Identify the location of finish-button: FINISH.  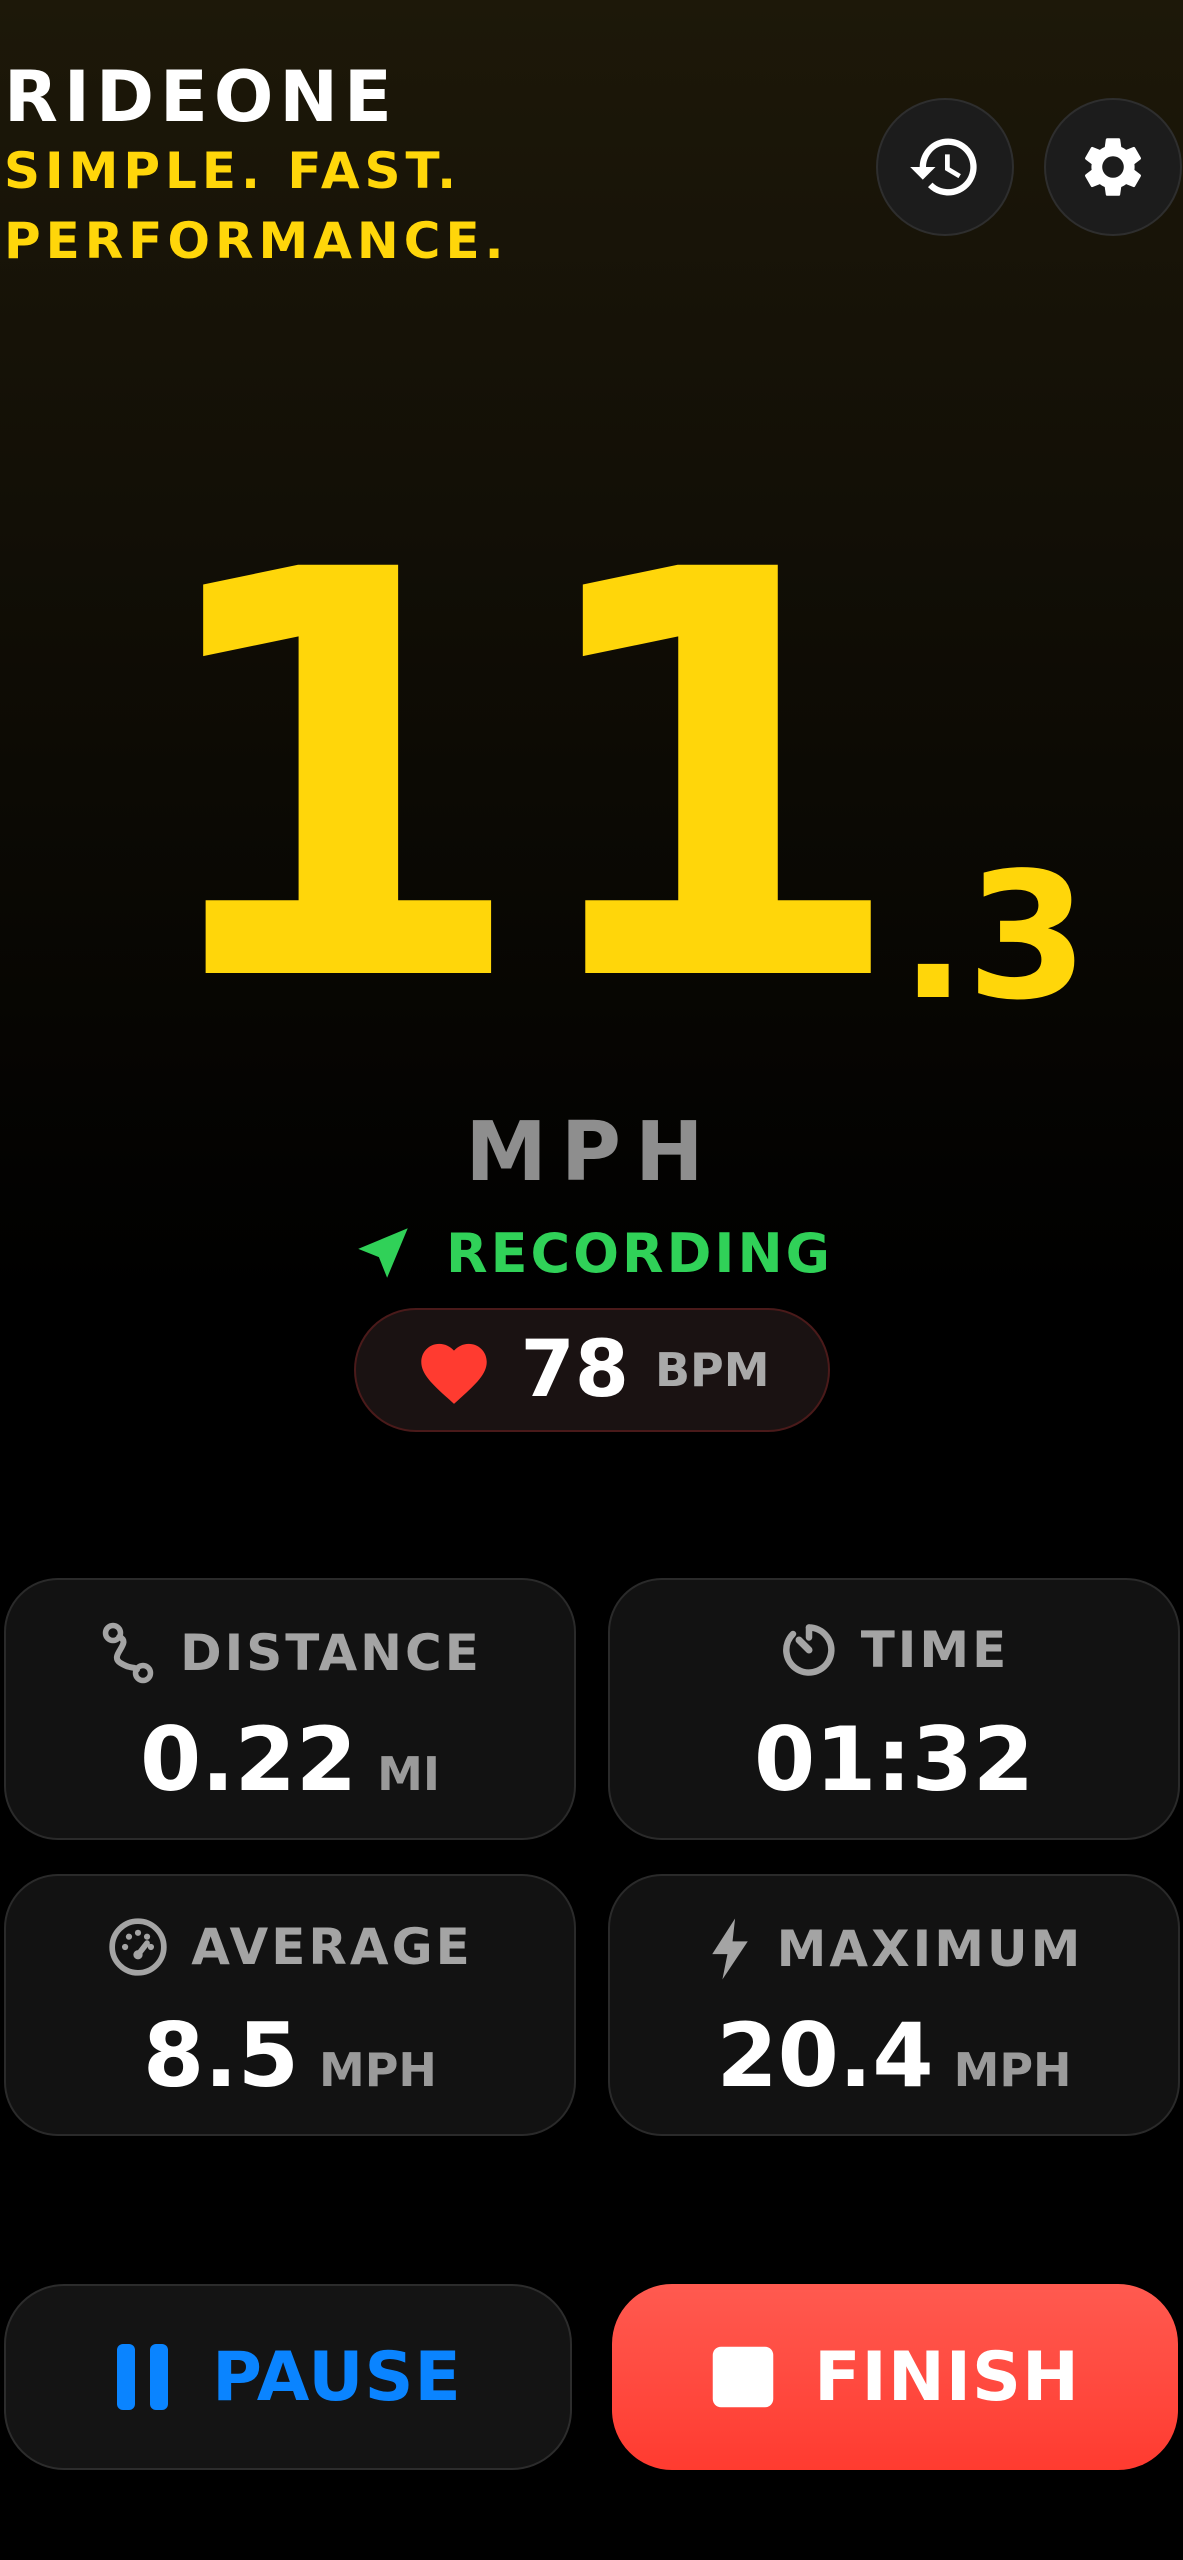
(895, 2377).